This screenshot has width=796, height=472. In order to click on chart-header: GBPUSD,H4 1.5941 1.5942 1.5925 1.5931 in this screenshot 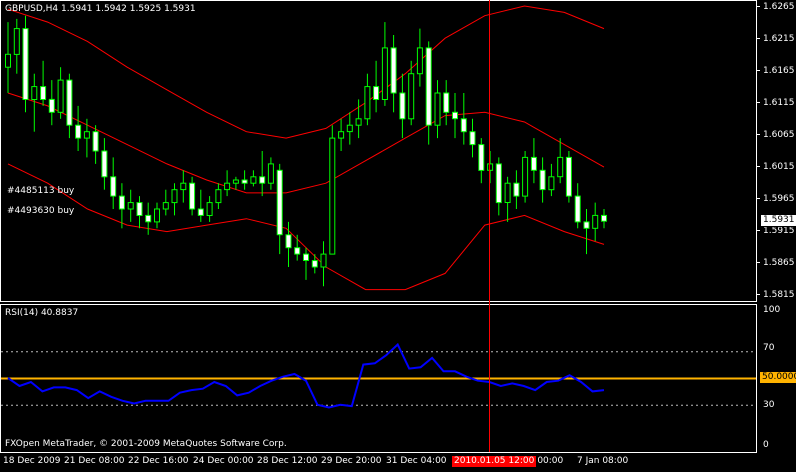, I will do `click(100, 9)`.